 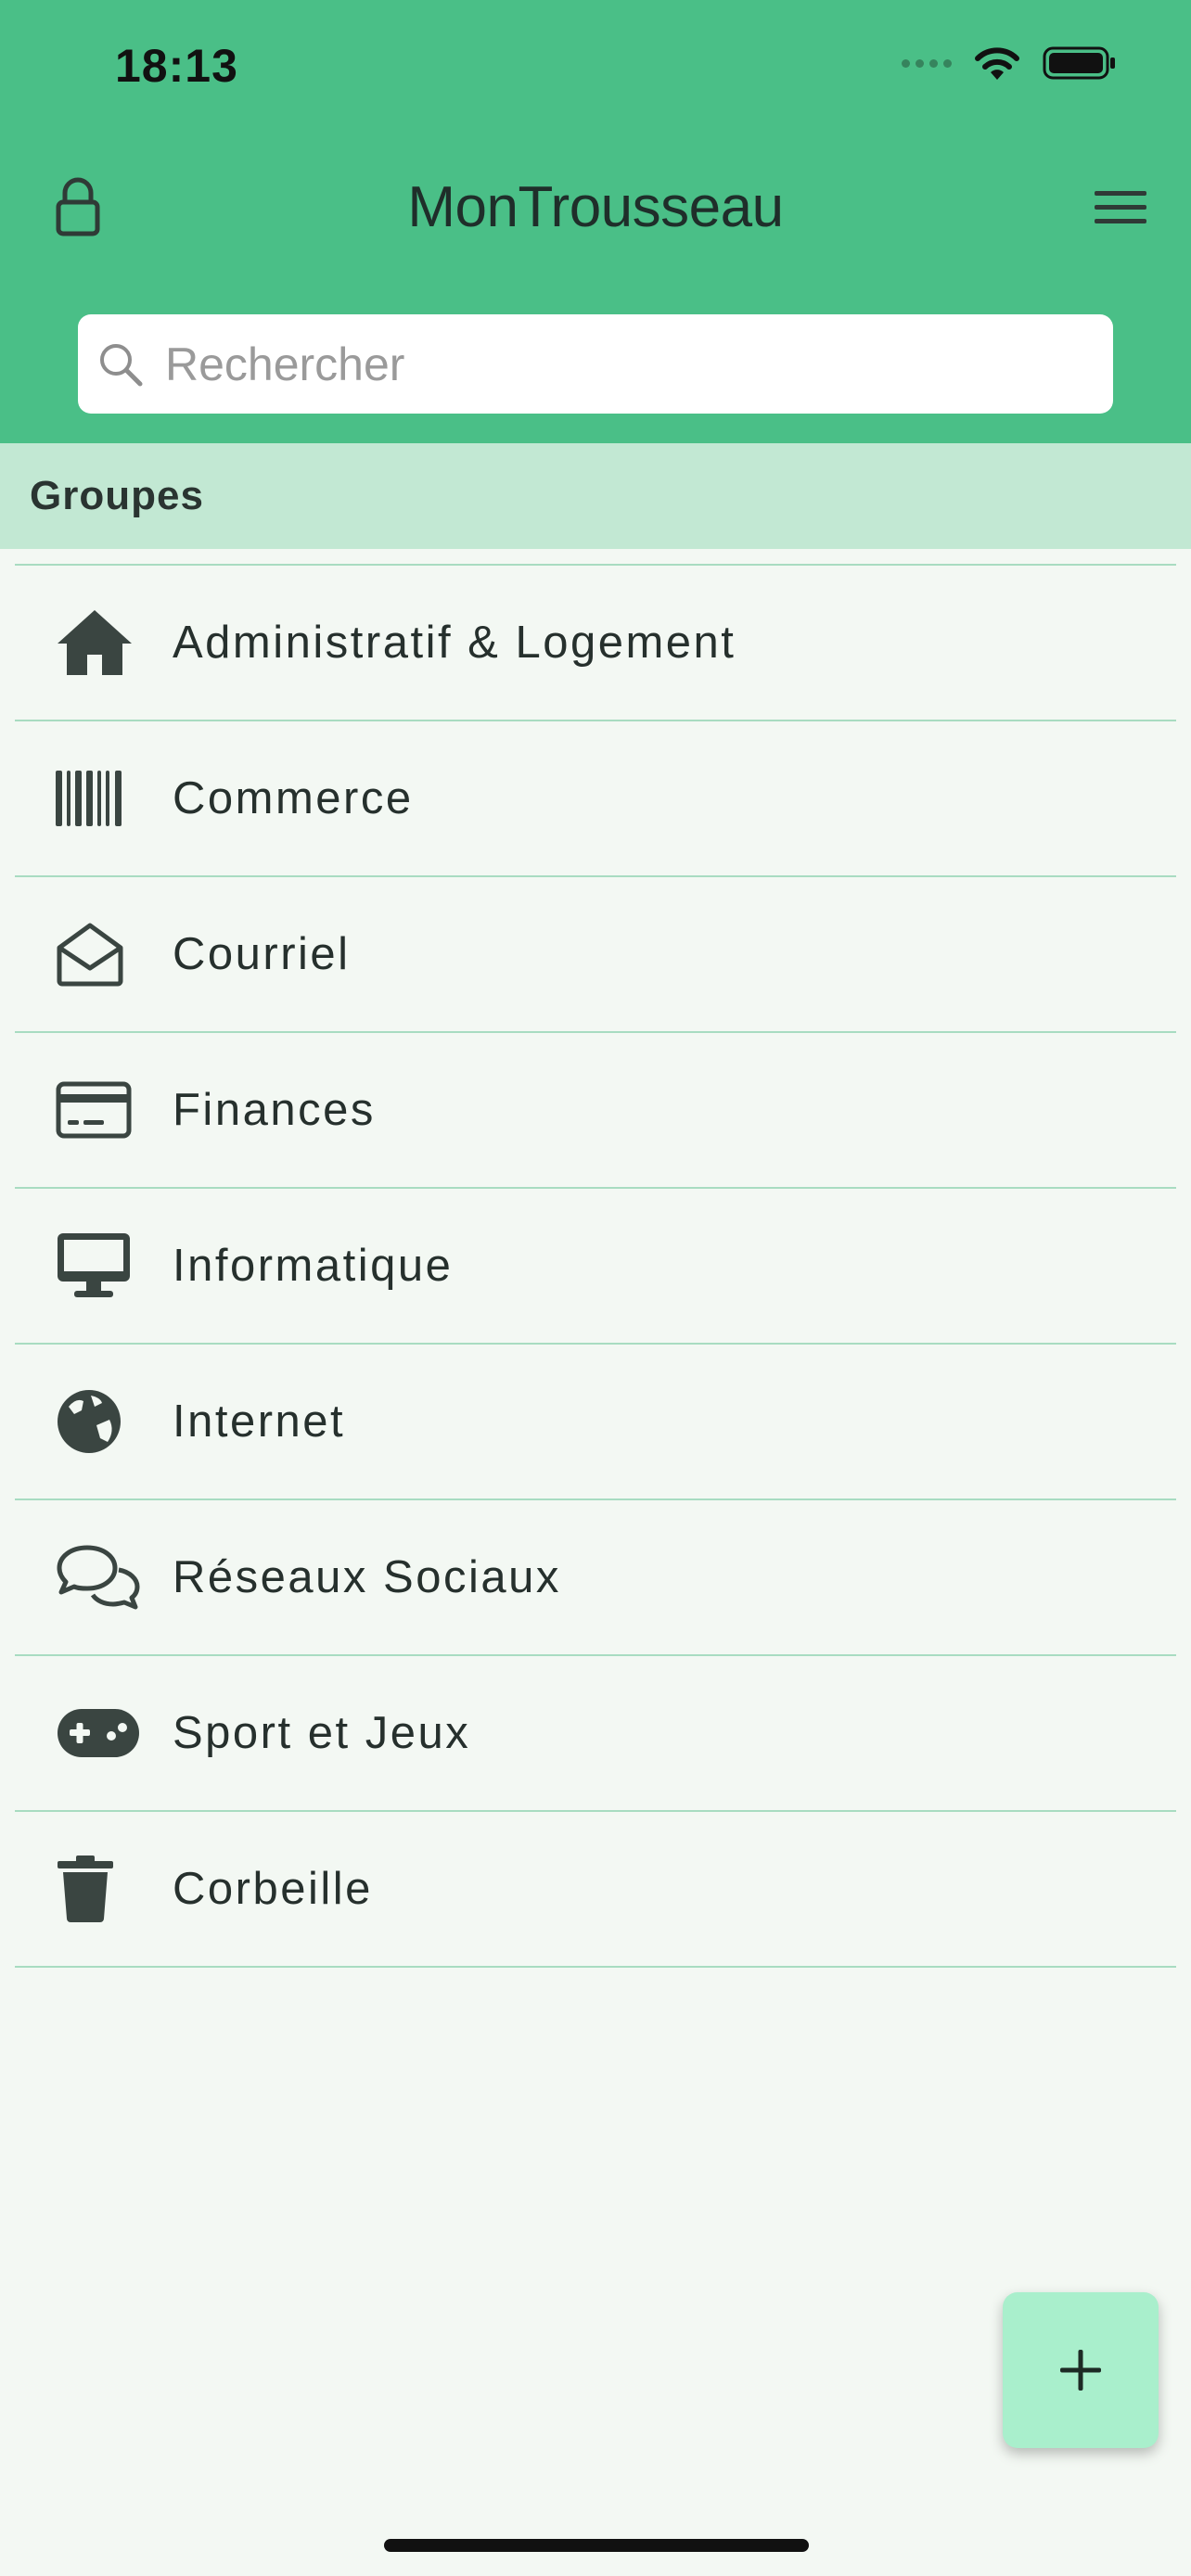 I want to click on list-item: Internet, so click(x=595, y=1423).